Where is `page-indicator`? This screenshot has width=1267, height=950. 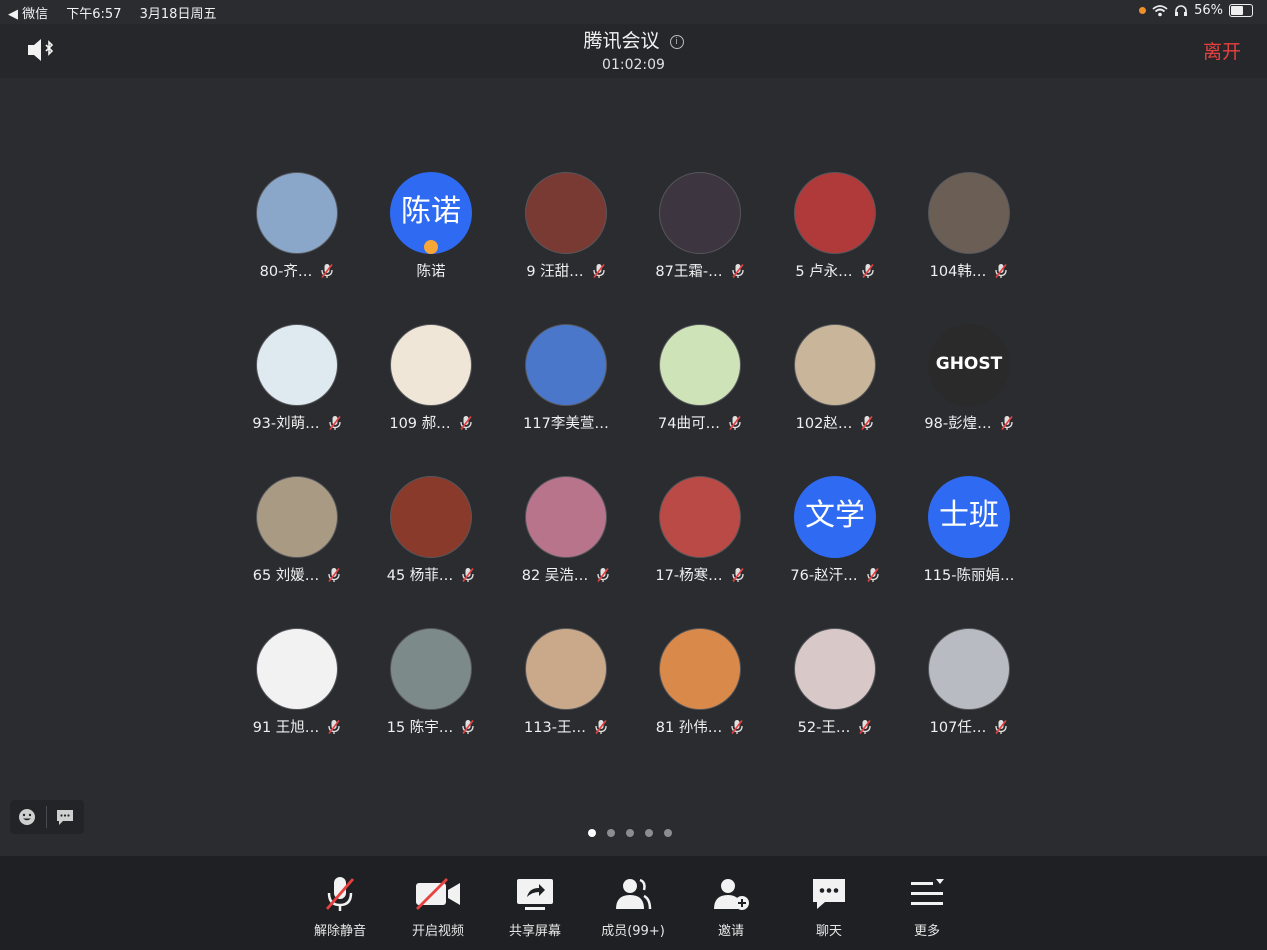
page-indicator is located at coordinates (630, 833).